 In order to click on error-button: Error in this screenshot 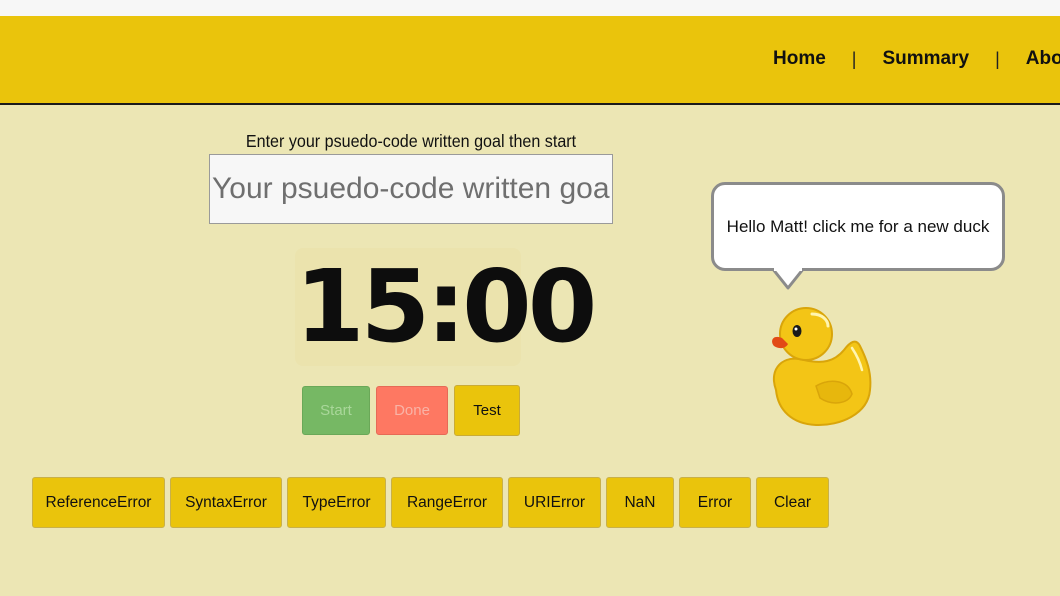, I will do `click(715, 502)`.